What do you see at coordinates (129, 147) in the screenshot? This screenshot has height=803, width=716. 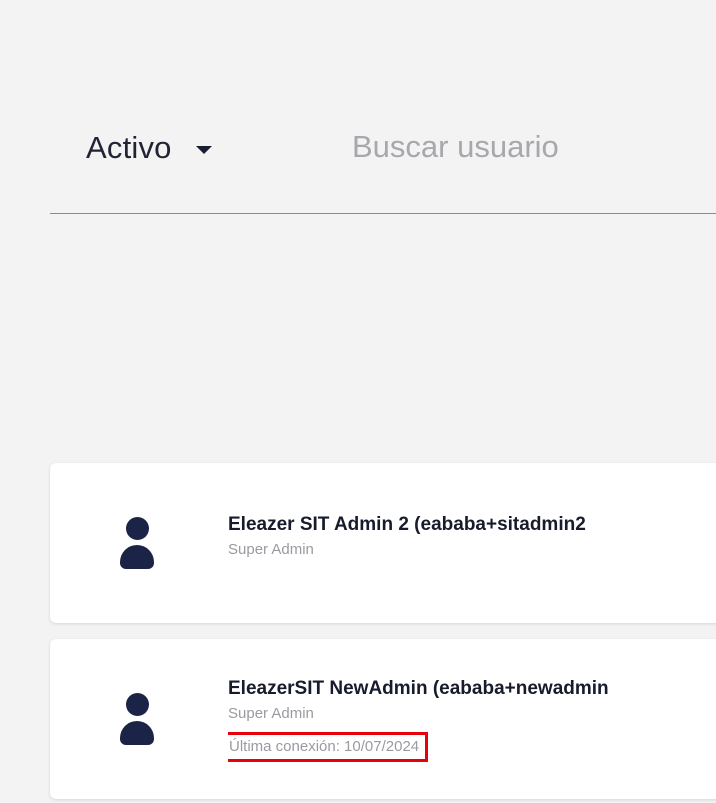 I see `status-filter-value: Activo` at bounding box center [129, 147].